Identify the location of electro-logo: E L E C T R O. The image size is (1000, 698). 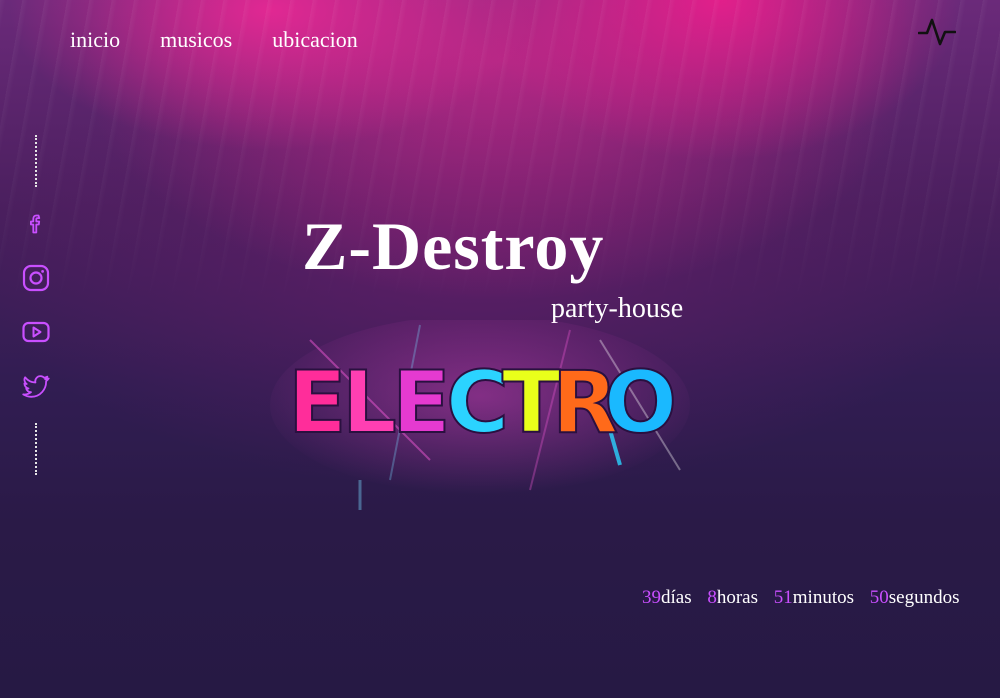
(480, 415).